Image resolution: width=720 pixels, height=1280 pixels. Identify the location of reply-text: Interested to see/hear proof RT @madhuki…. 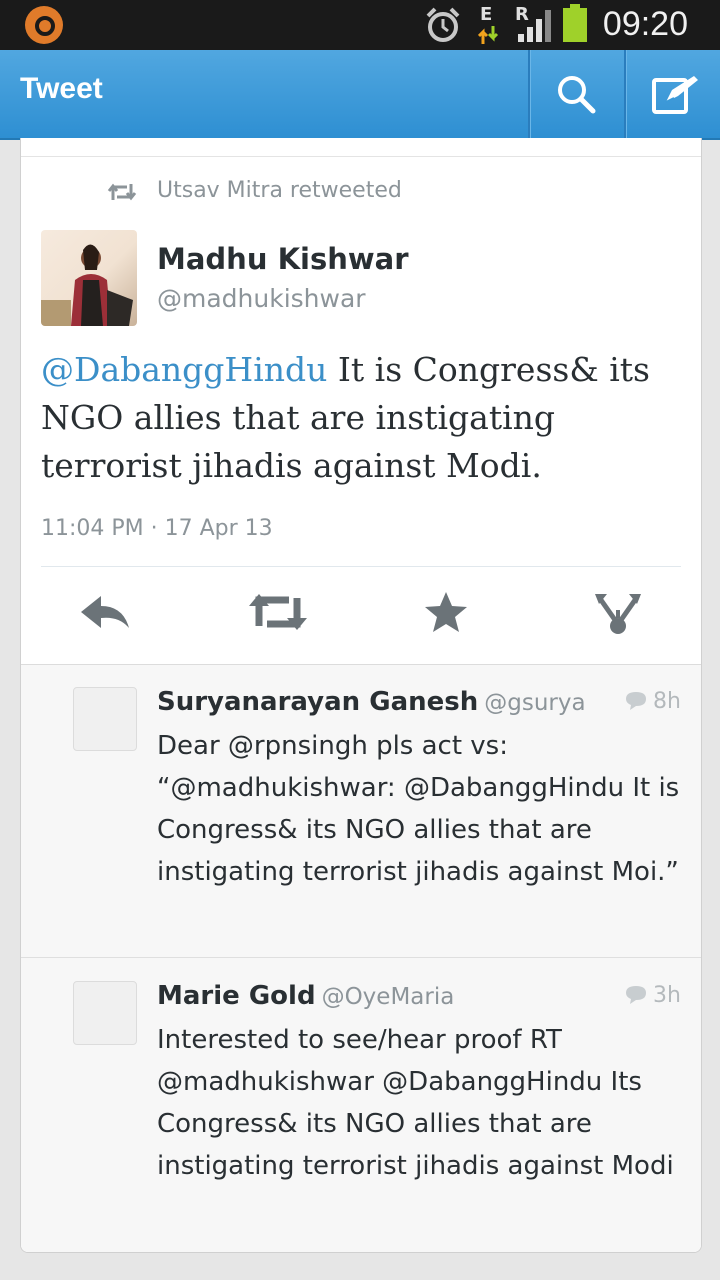
(415, 1103).